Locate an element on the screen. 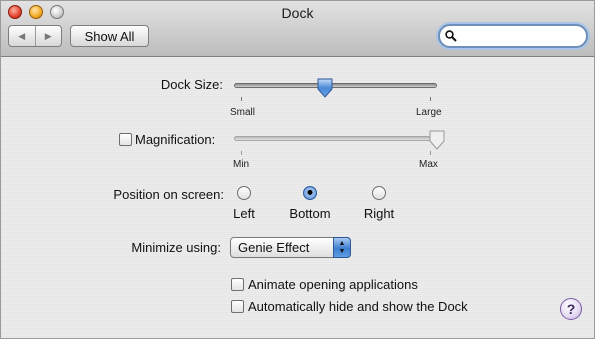  autohide-checkbox is located at coordinates (237, 306).